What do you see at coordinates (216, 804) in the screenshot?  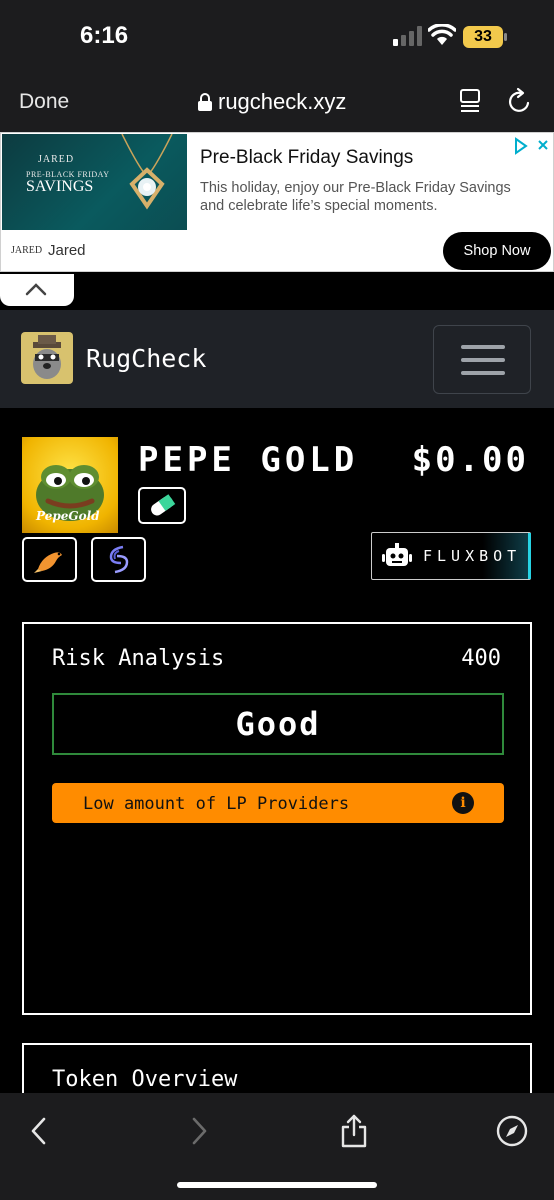 I see `risk-warning-text: Low amount of LP Providers` at bounding box center [216, 804].